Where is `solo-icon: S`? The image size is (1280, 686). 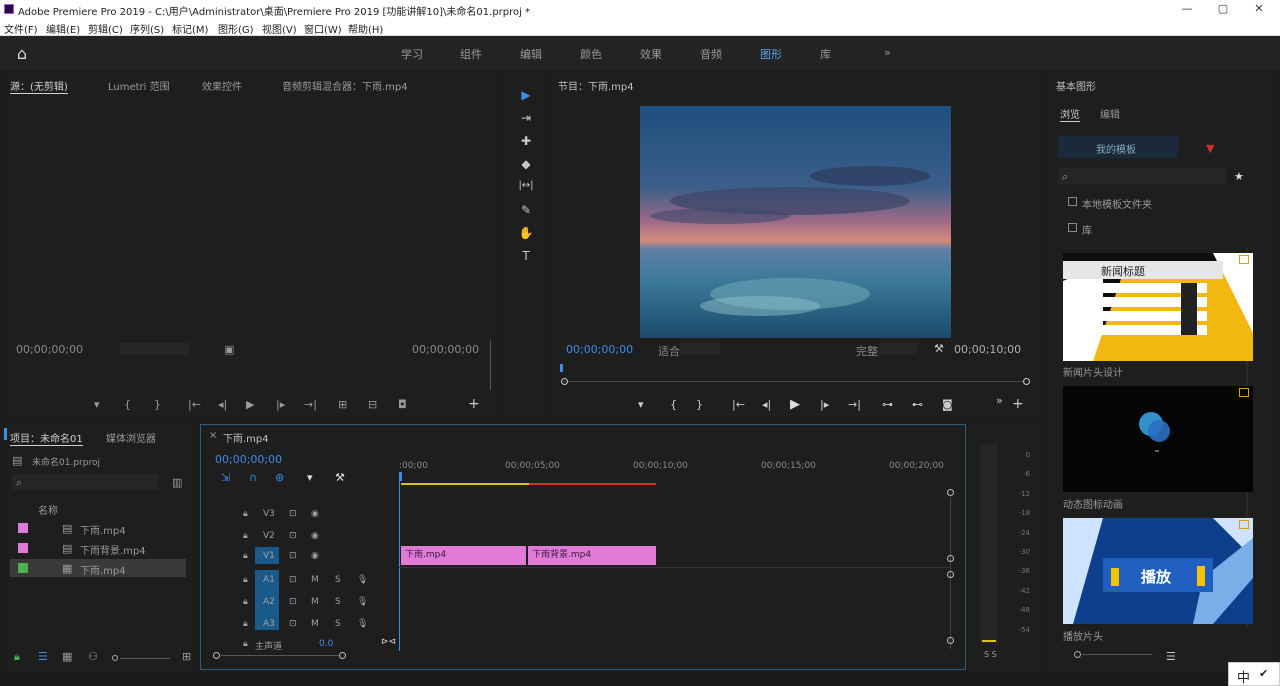
solo-icon: S is located at coordinates (338, 624).